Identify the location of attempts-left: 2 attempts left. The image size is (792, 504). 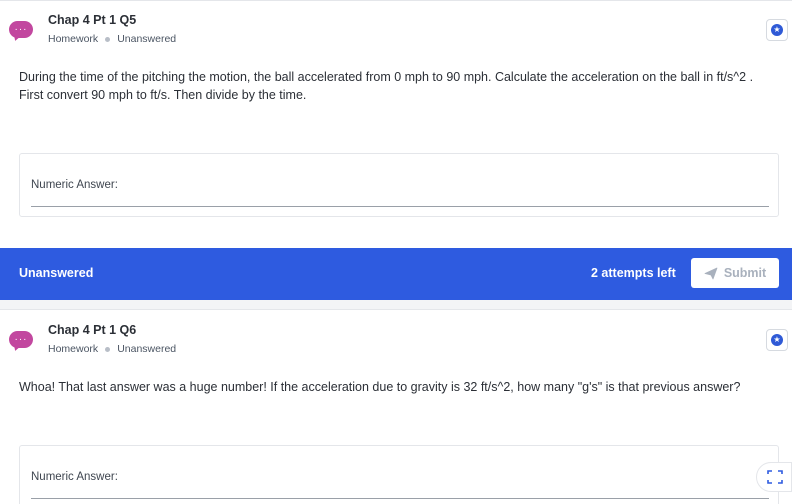
(633, 273).